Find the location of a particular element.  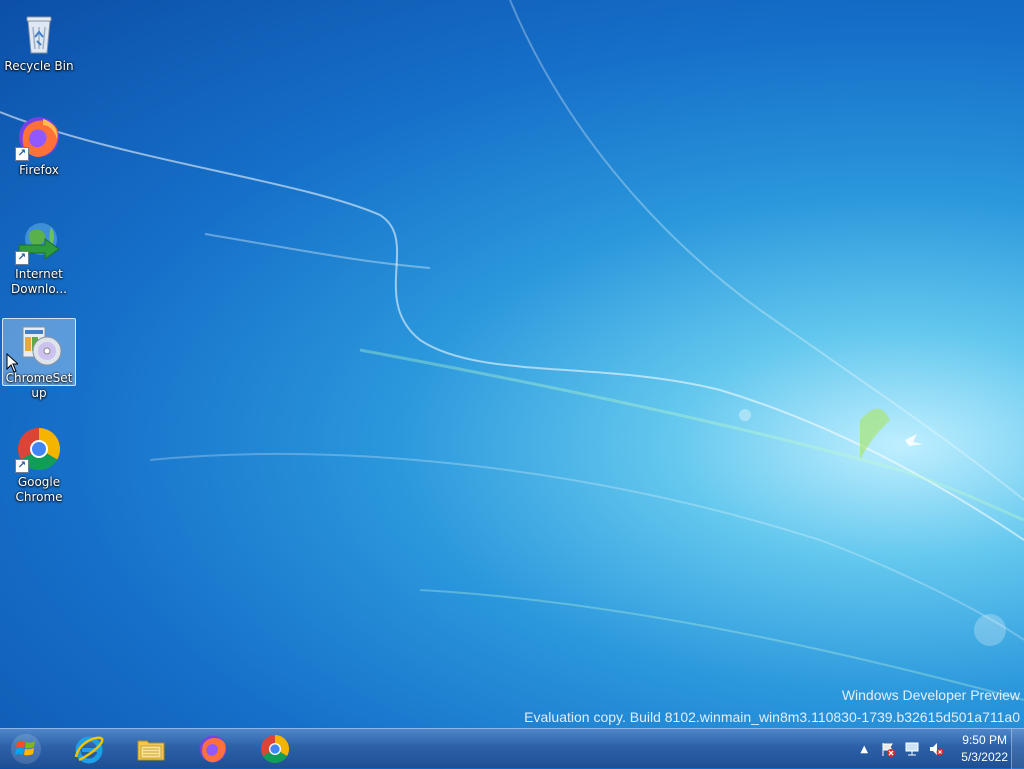

desktop-icon-label: Firefox is located at coordinates (39, 170).